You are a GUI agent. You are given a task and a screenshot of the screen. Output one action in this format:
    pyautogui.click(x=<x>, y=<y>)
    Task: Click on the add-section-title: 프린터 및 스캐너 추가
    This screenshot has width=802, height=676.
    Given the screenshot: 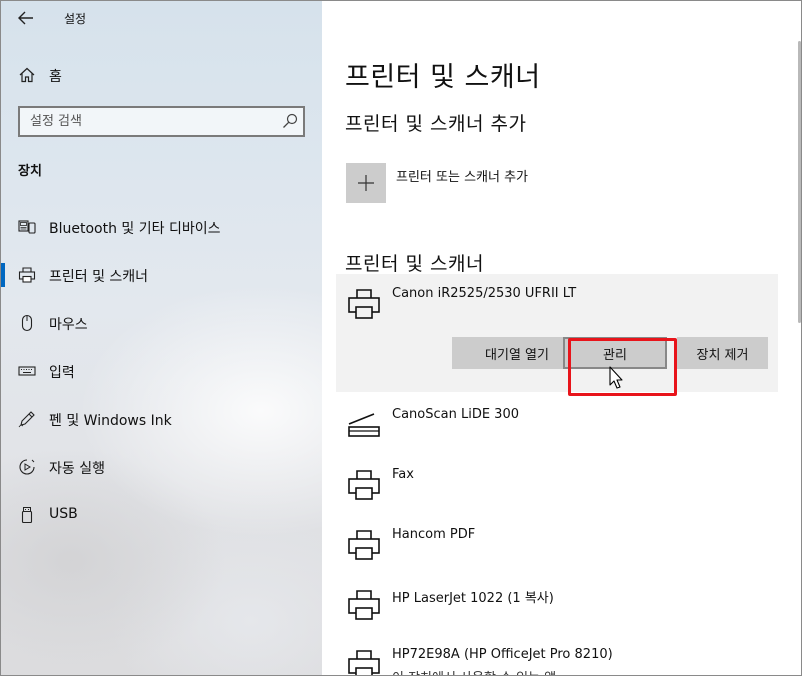 What is the action you would take?
    pyautogui.click(x=436, y=124)
    